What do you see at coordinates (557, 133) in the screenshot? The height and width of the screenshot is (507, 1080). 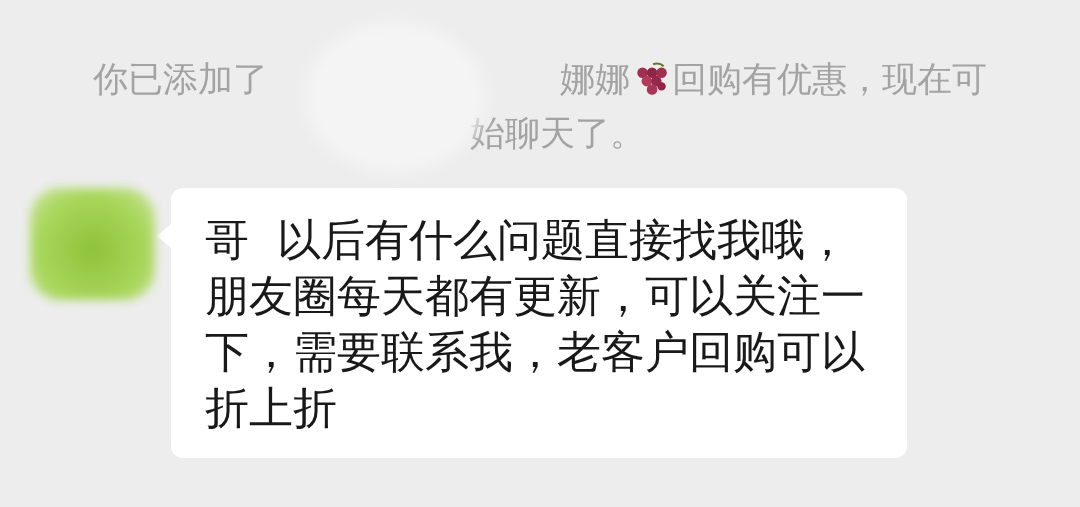 I see `notice-text: 始聊天了。` at bounding box center [557, 133].